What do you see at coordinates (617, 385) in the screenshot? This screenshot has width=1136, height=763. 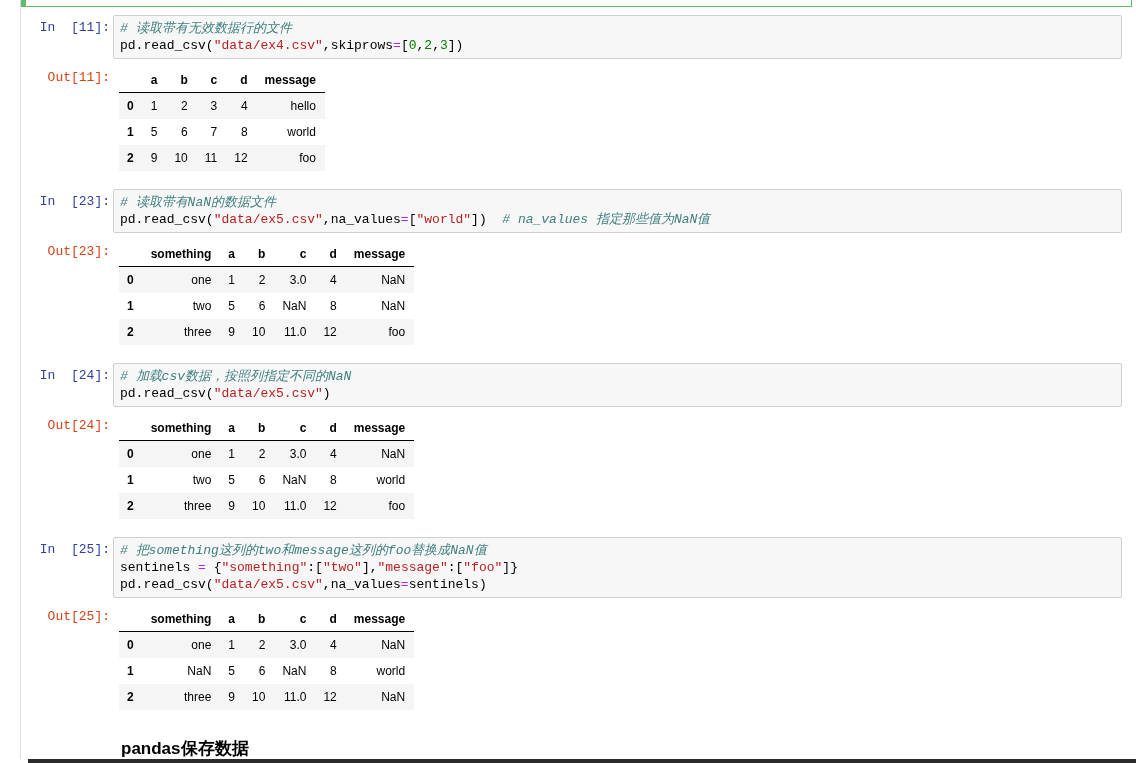 I see `code-input: # 加载csv数据，按照列指定不同的NaN pd.read_csv("data/ex5.csv")` at bounding box center [617, 385].